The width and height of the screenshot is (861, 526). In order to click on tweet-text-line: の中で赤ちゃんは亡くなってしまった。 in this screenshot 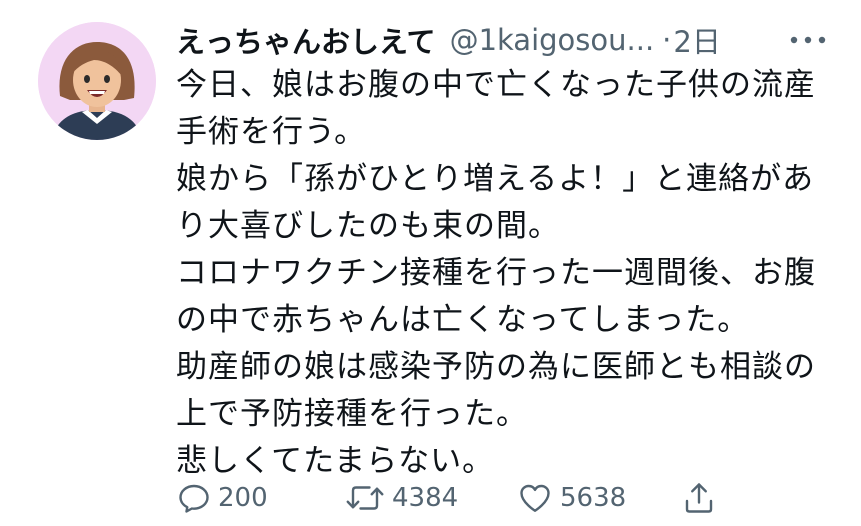, I will do `click(463, 320)`.